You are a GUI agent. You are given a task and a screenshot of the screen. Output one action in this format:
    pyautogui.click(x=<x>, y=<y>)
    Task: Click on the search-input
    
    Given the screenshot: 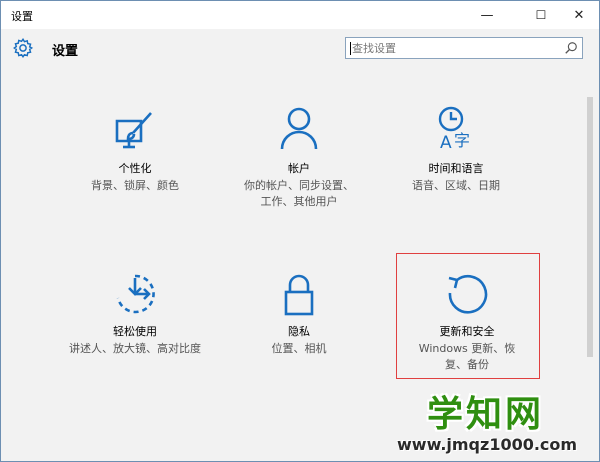 What is the action you would take?
    pyautogui.click(x=452, y=48)
    